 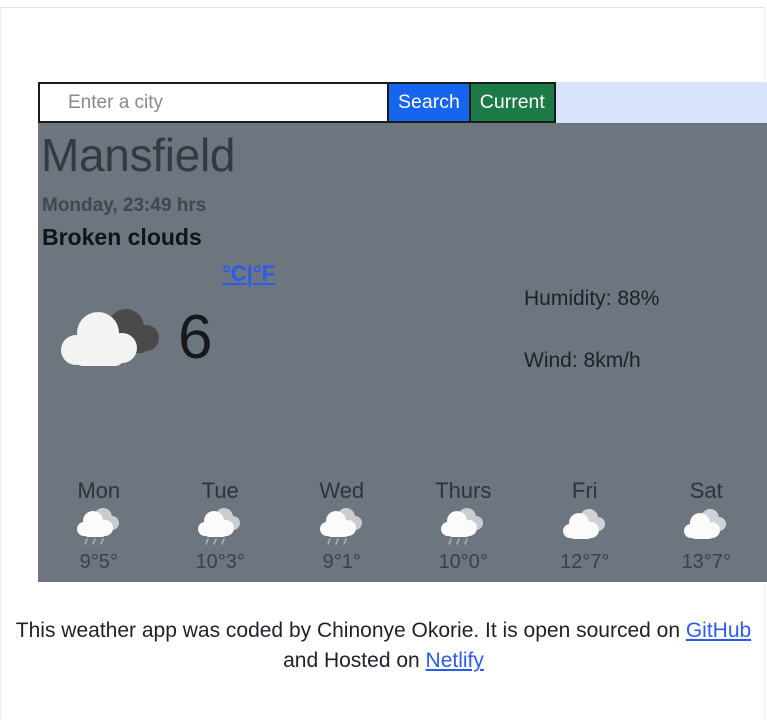 I want to click on weather-stats: Humidity: 88% Wind: 8km/h, so click(x=591, y=349).